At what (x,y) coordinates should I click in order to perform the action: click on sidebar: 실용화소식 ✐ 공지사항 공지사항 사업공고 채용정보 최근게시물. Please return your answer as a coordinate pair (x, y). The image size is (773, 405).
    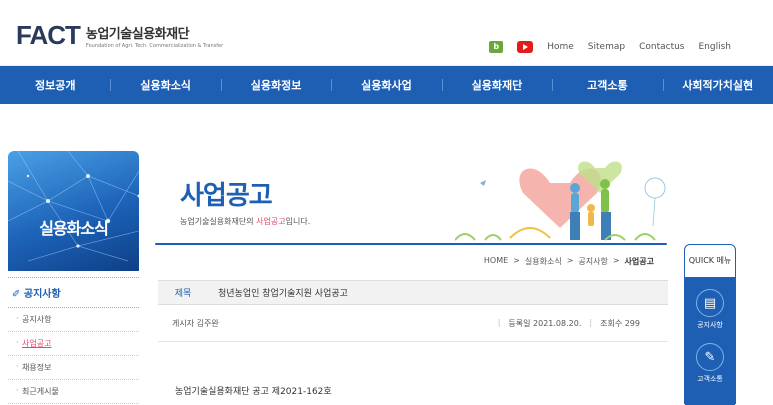
    Looking at the image, I should click on (73, 277).